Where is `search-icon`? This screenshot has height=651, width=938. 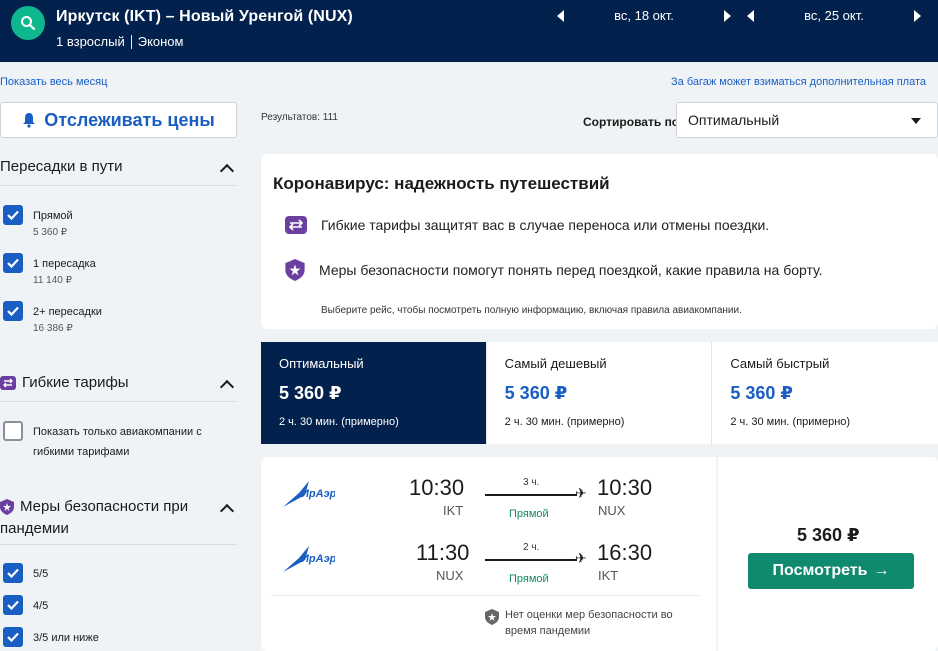
search-icon is located at coordinates (28, 23).